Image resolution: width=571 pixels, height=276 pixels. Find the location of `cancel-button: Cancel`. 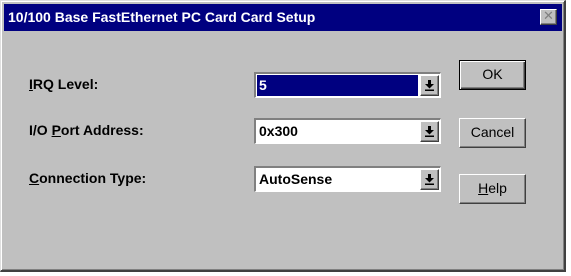

cancel-button: Cancel is located at coordinates (492, 133).